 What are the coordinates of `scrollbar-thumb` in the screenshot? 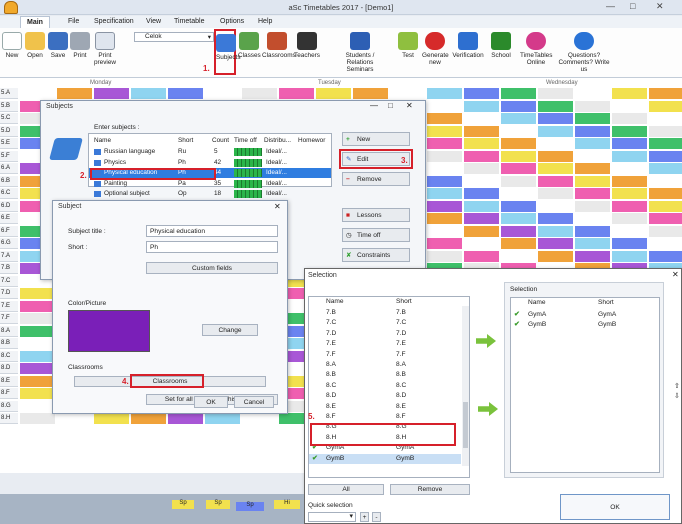 It's located at (465, 425).